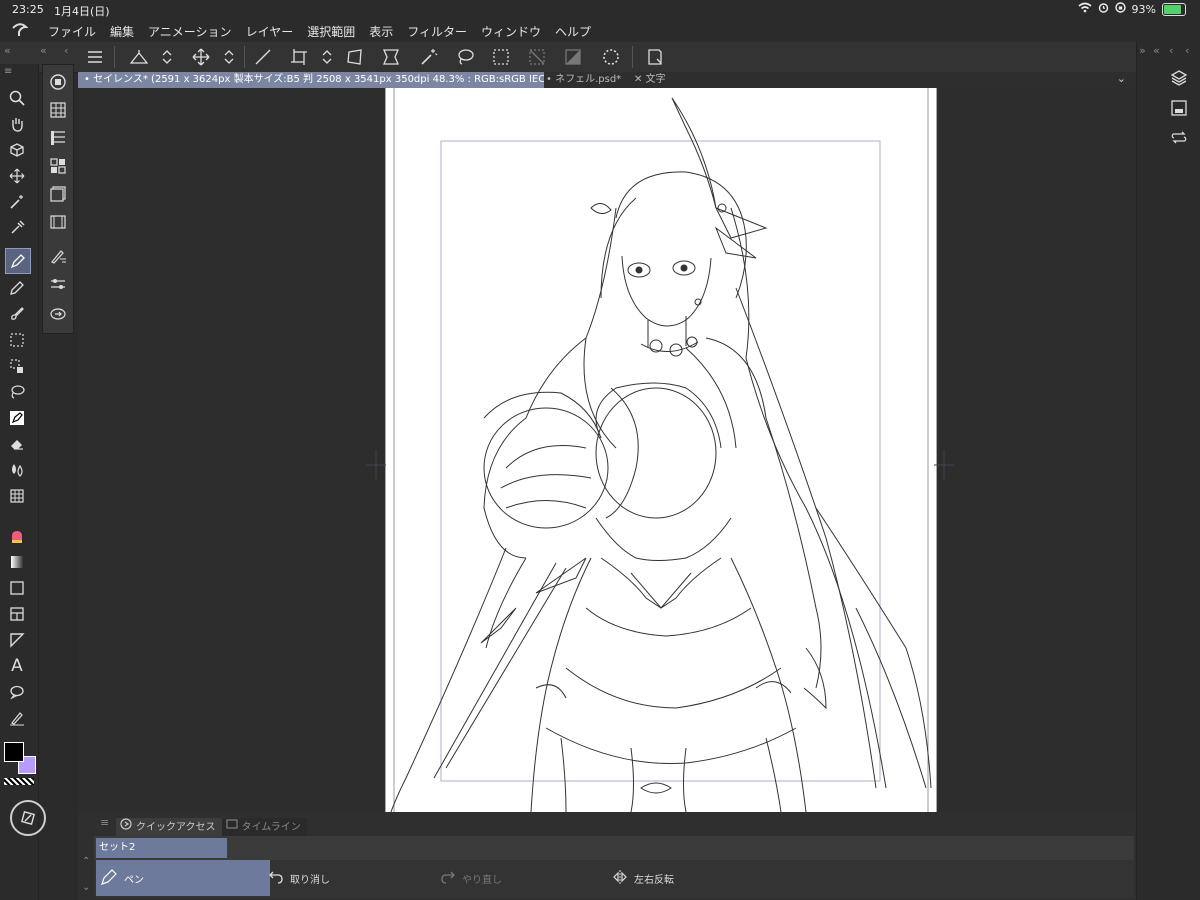 The height and width of the screenshot is (900, 1200). Describe the element at coordinates (1171, 50) in the screenshot. I see `expand-right-2-icon: ‹` at that location.